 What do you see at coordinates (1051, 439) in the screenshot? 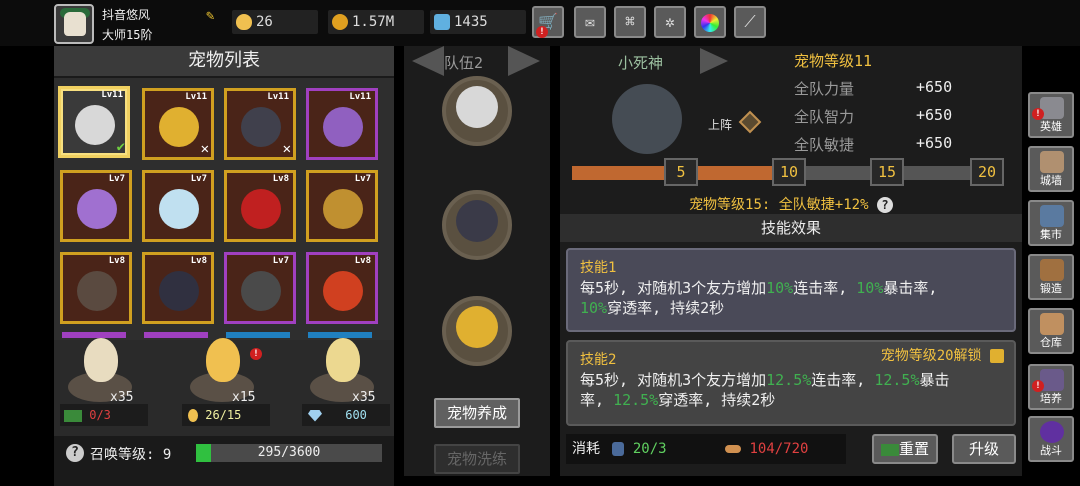
I see `sidebar-item-battle: 战斗` at bounding box center [1051, 439].